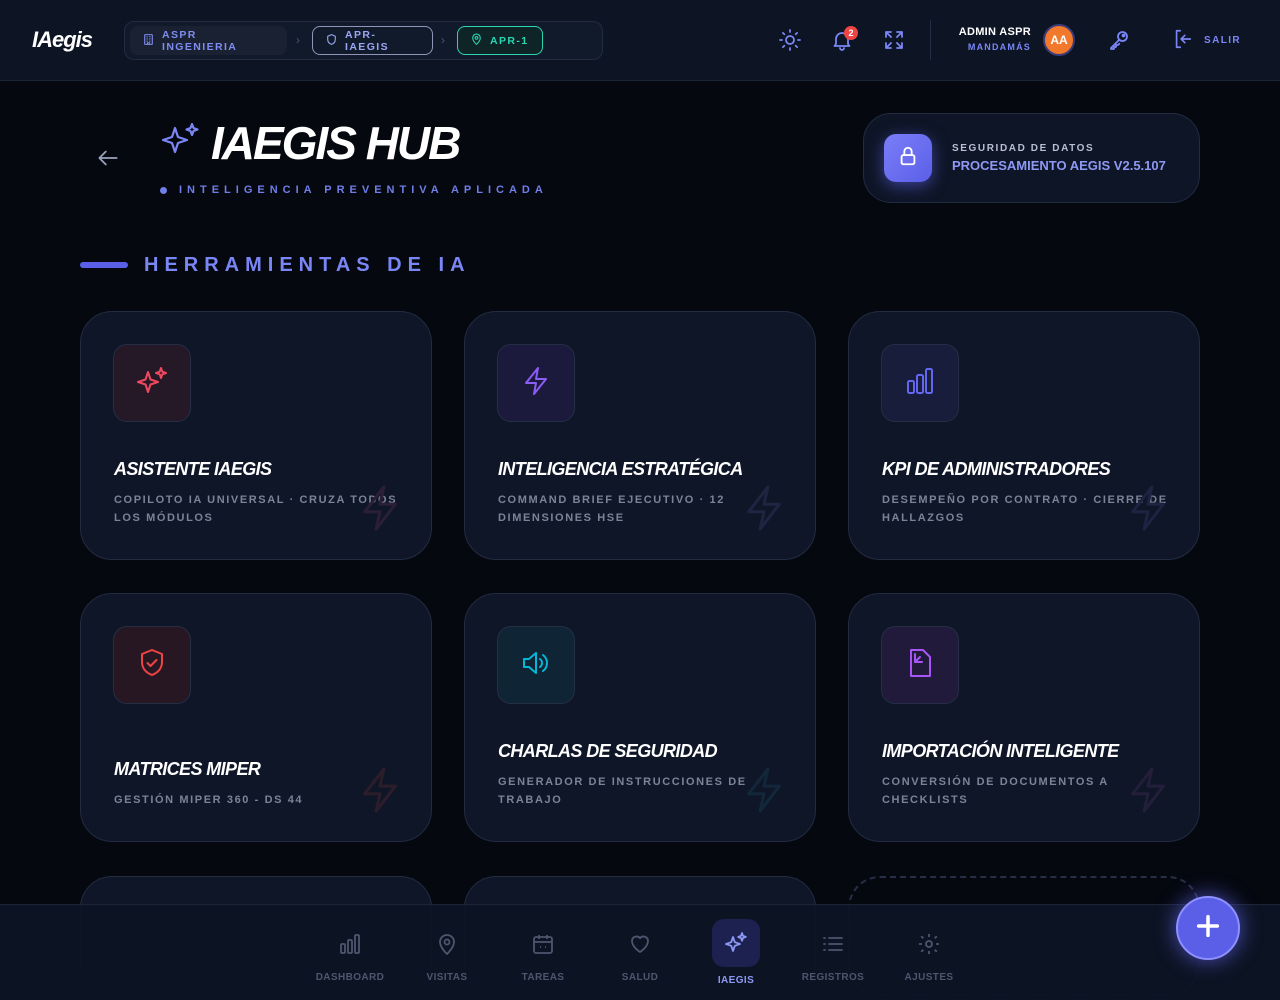 Image resolution: width=1280 pixels, height=1000 pixels. I want to click on nav-item-registros: REGISTROS, so click(833, 952).